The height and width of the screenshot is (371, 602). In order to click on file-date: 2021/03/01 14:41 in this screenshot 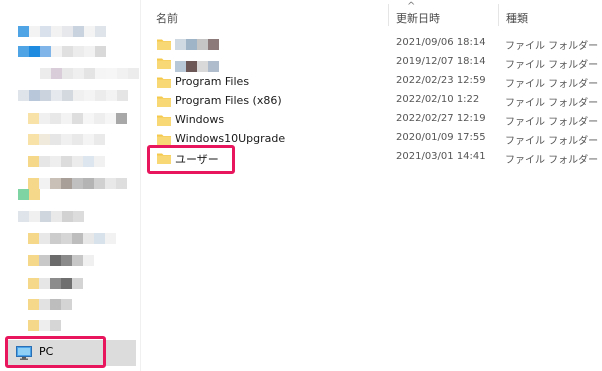, I will do `click(441, 156)`.